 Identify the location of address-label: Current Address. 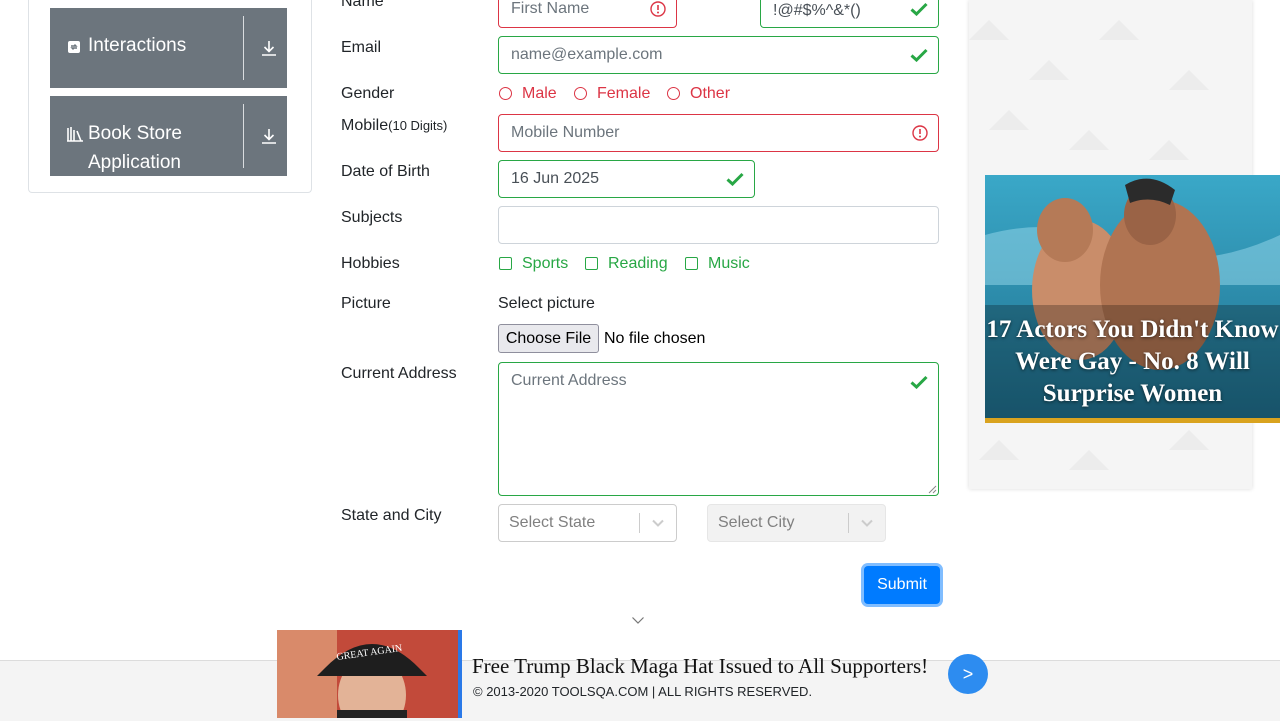
(399, 373).